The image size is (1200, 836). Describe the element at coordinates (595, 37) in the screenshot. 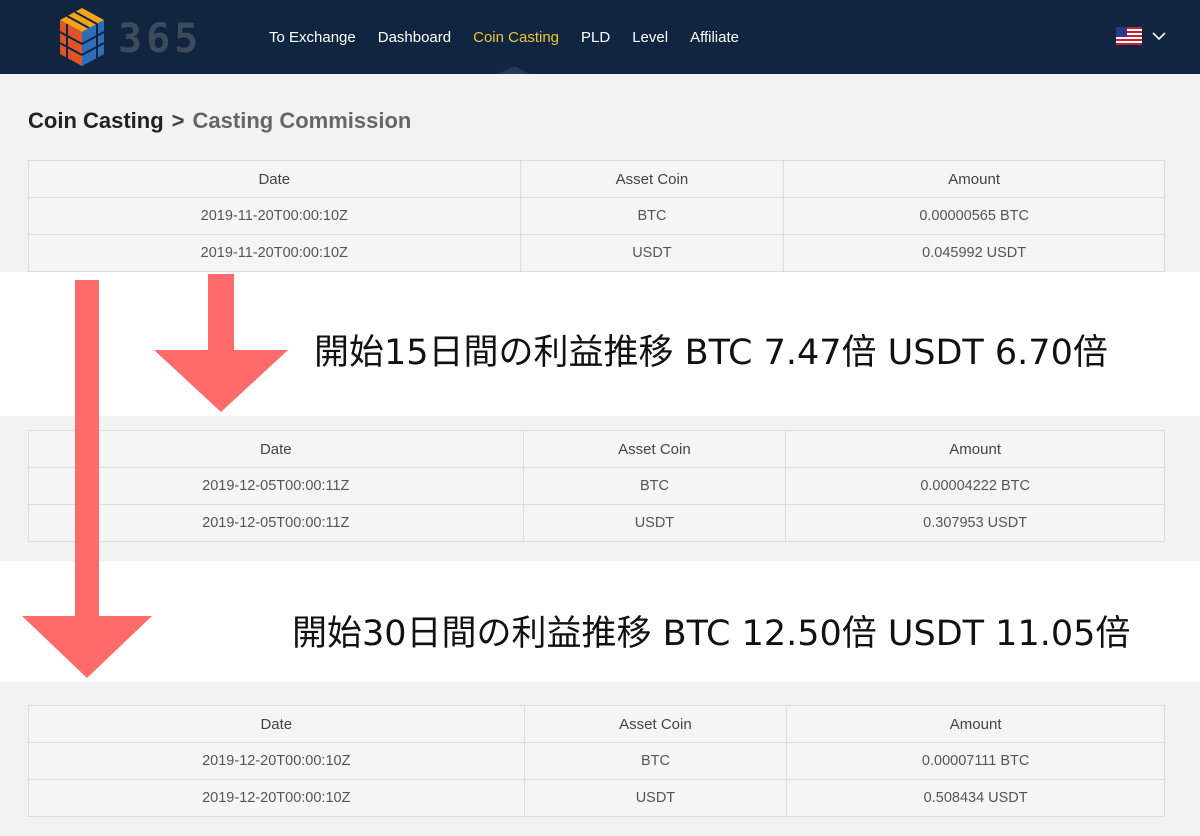

I see `nav-pld: PLD` at that location.